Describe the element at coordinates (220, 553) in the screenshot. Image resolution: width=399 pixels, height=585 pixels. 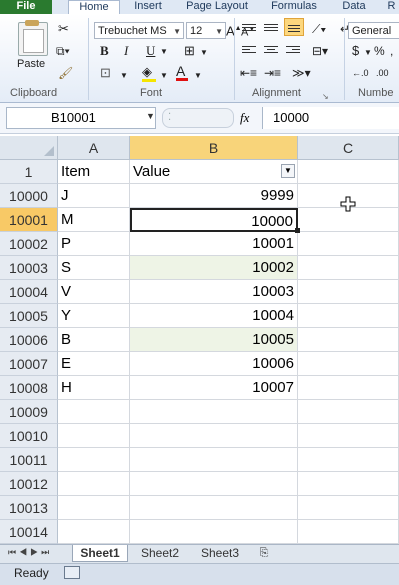
I see `sheet-tab-3: Sheet3` at that location.